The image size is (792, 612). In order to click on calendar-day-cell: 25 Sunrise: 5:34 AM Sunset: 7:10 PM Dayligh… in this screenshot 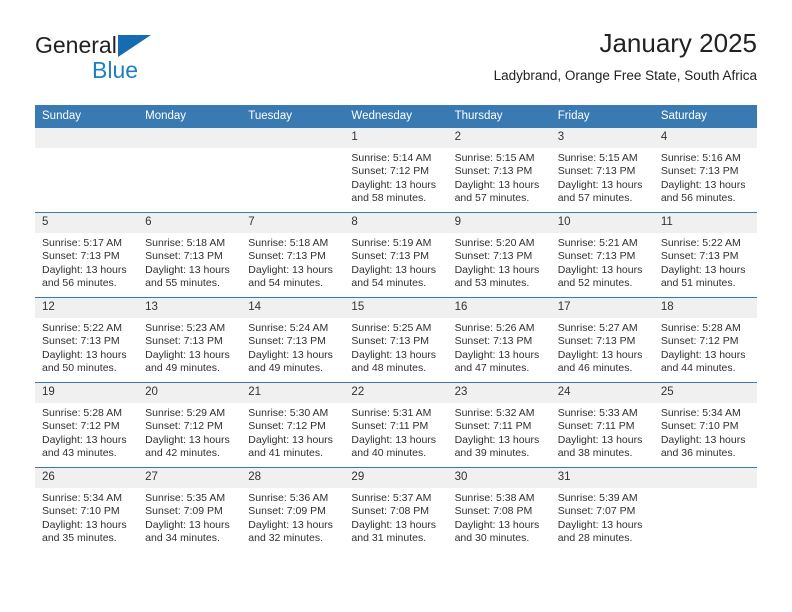, I will do `click(705, 425)`.